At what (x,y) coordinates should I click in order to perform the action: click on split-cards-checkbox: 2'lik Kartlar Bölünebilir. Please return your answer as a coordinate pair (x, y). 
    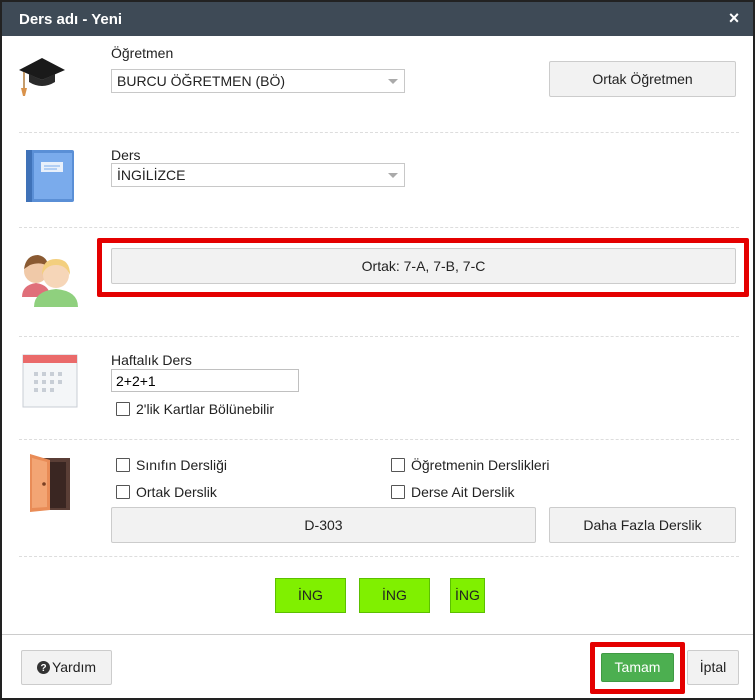
    Looking at the image, I should click on (195, 409).